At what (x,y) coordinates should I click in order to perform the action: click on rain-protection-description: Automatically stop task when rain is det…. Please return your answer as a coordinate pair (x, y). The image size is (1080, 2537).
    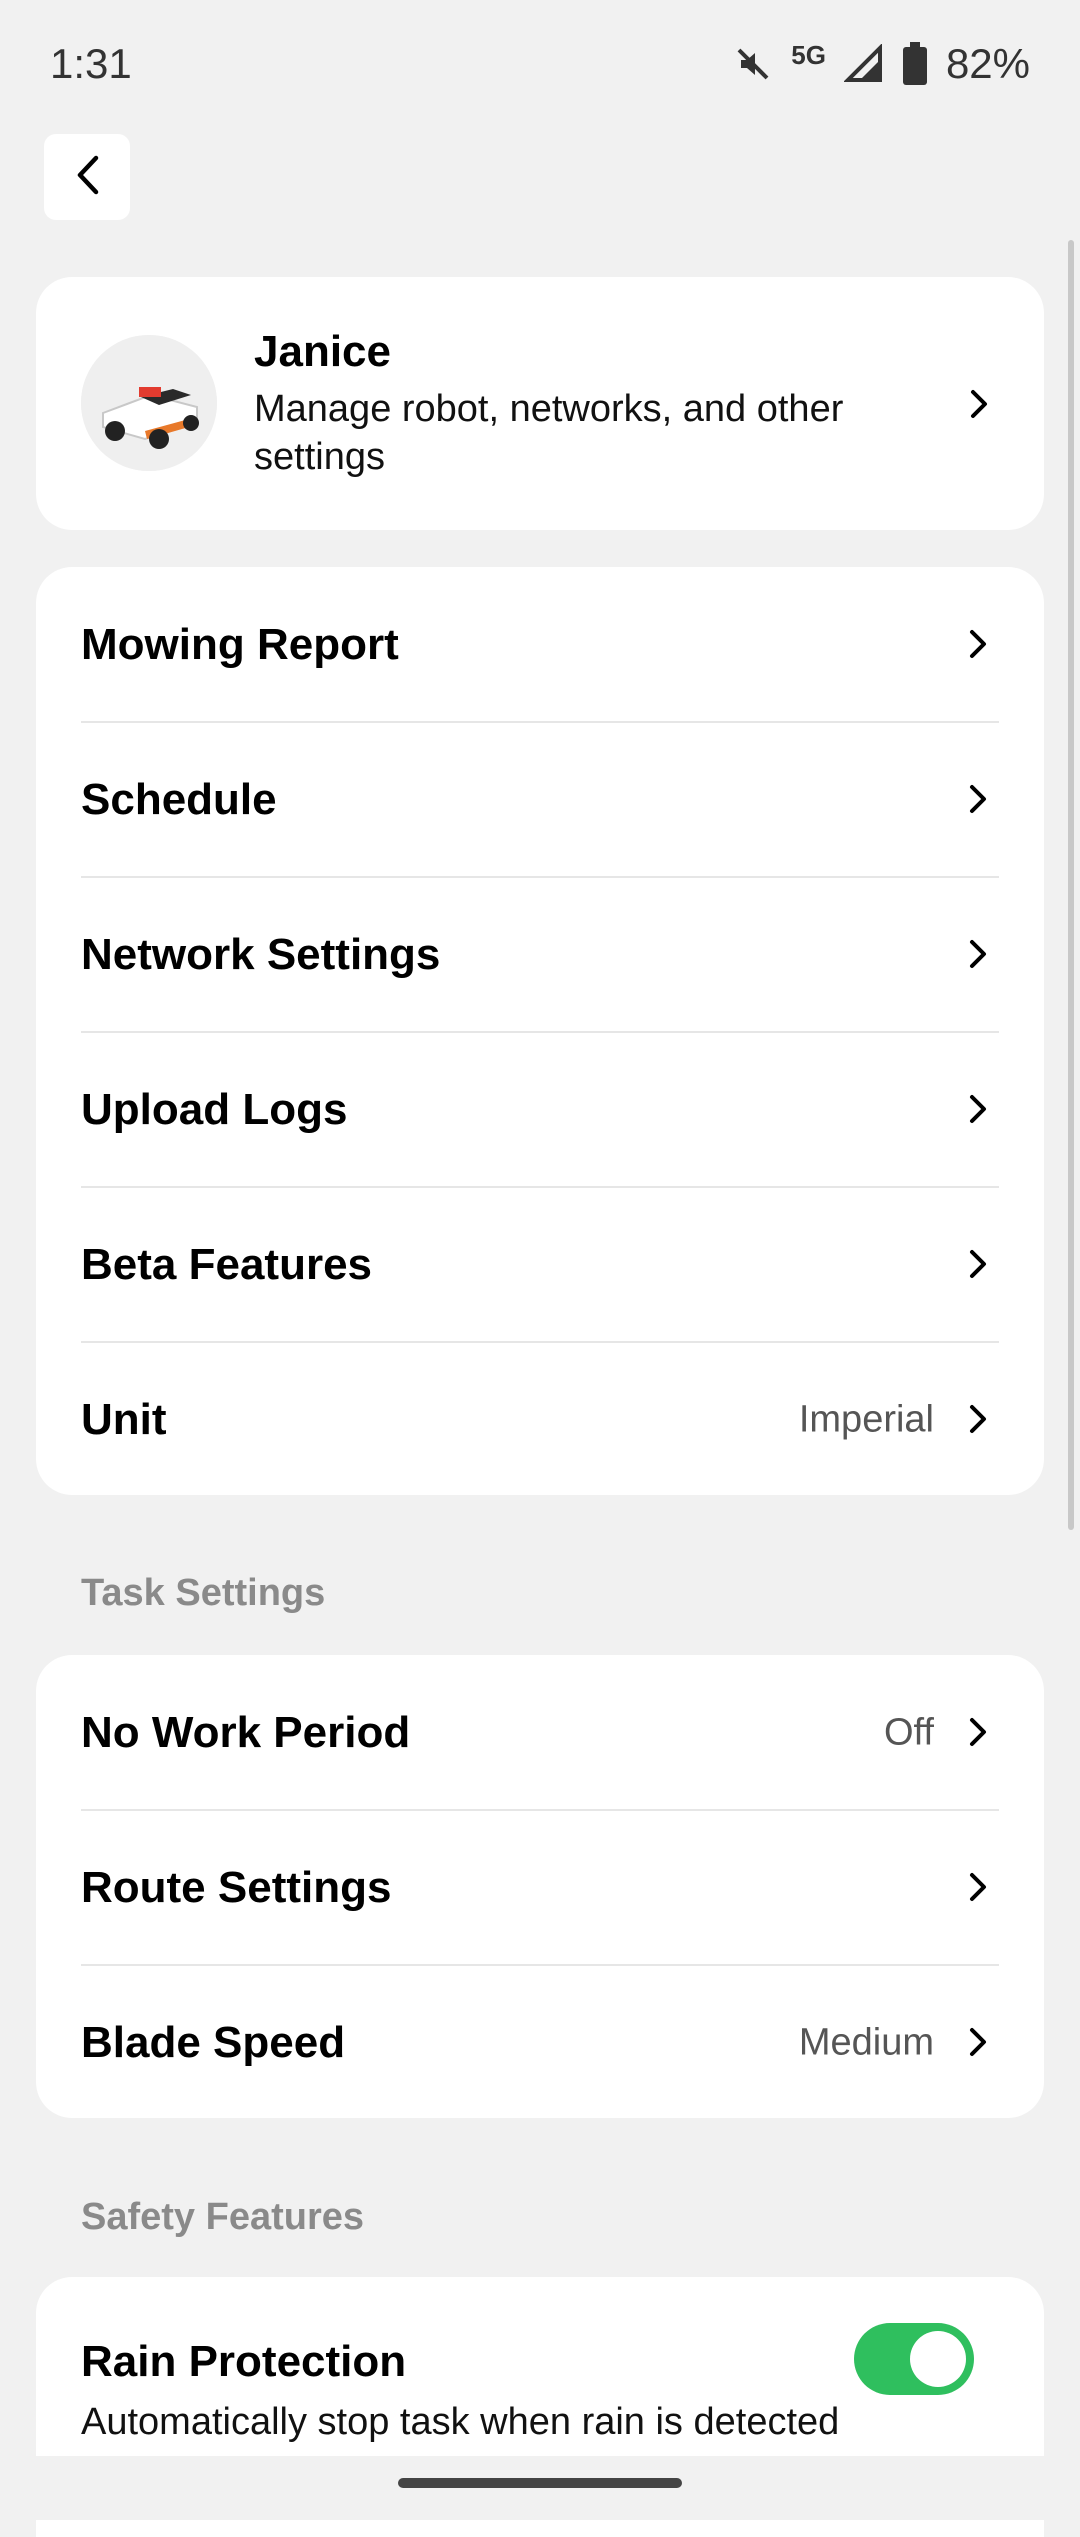
    Looking at the image, I should click on (460, 2422).